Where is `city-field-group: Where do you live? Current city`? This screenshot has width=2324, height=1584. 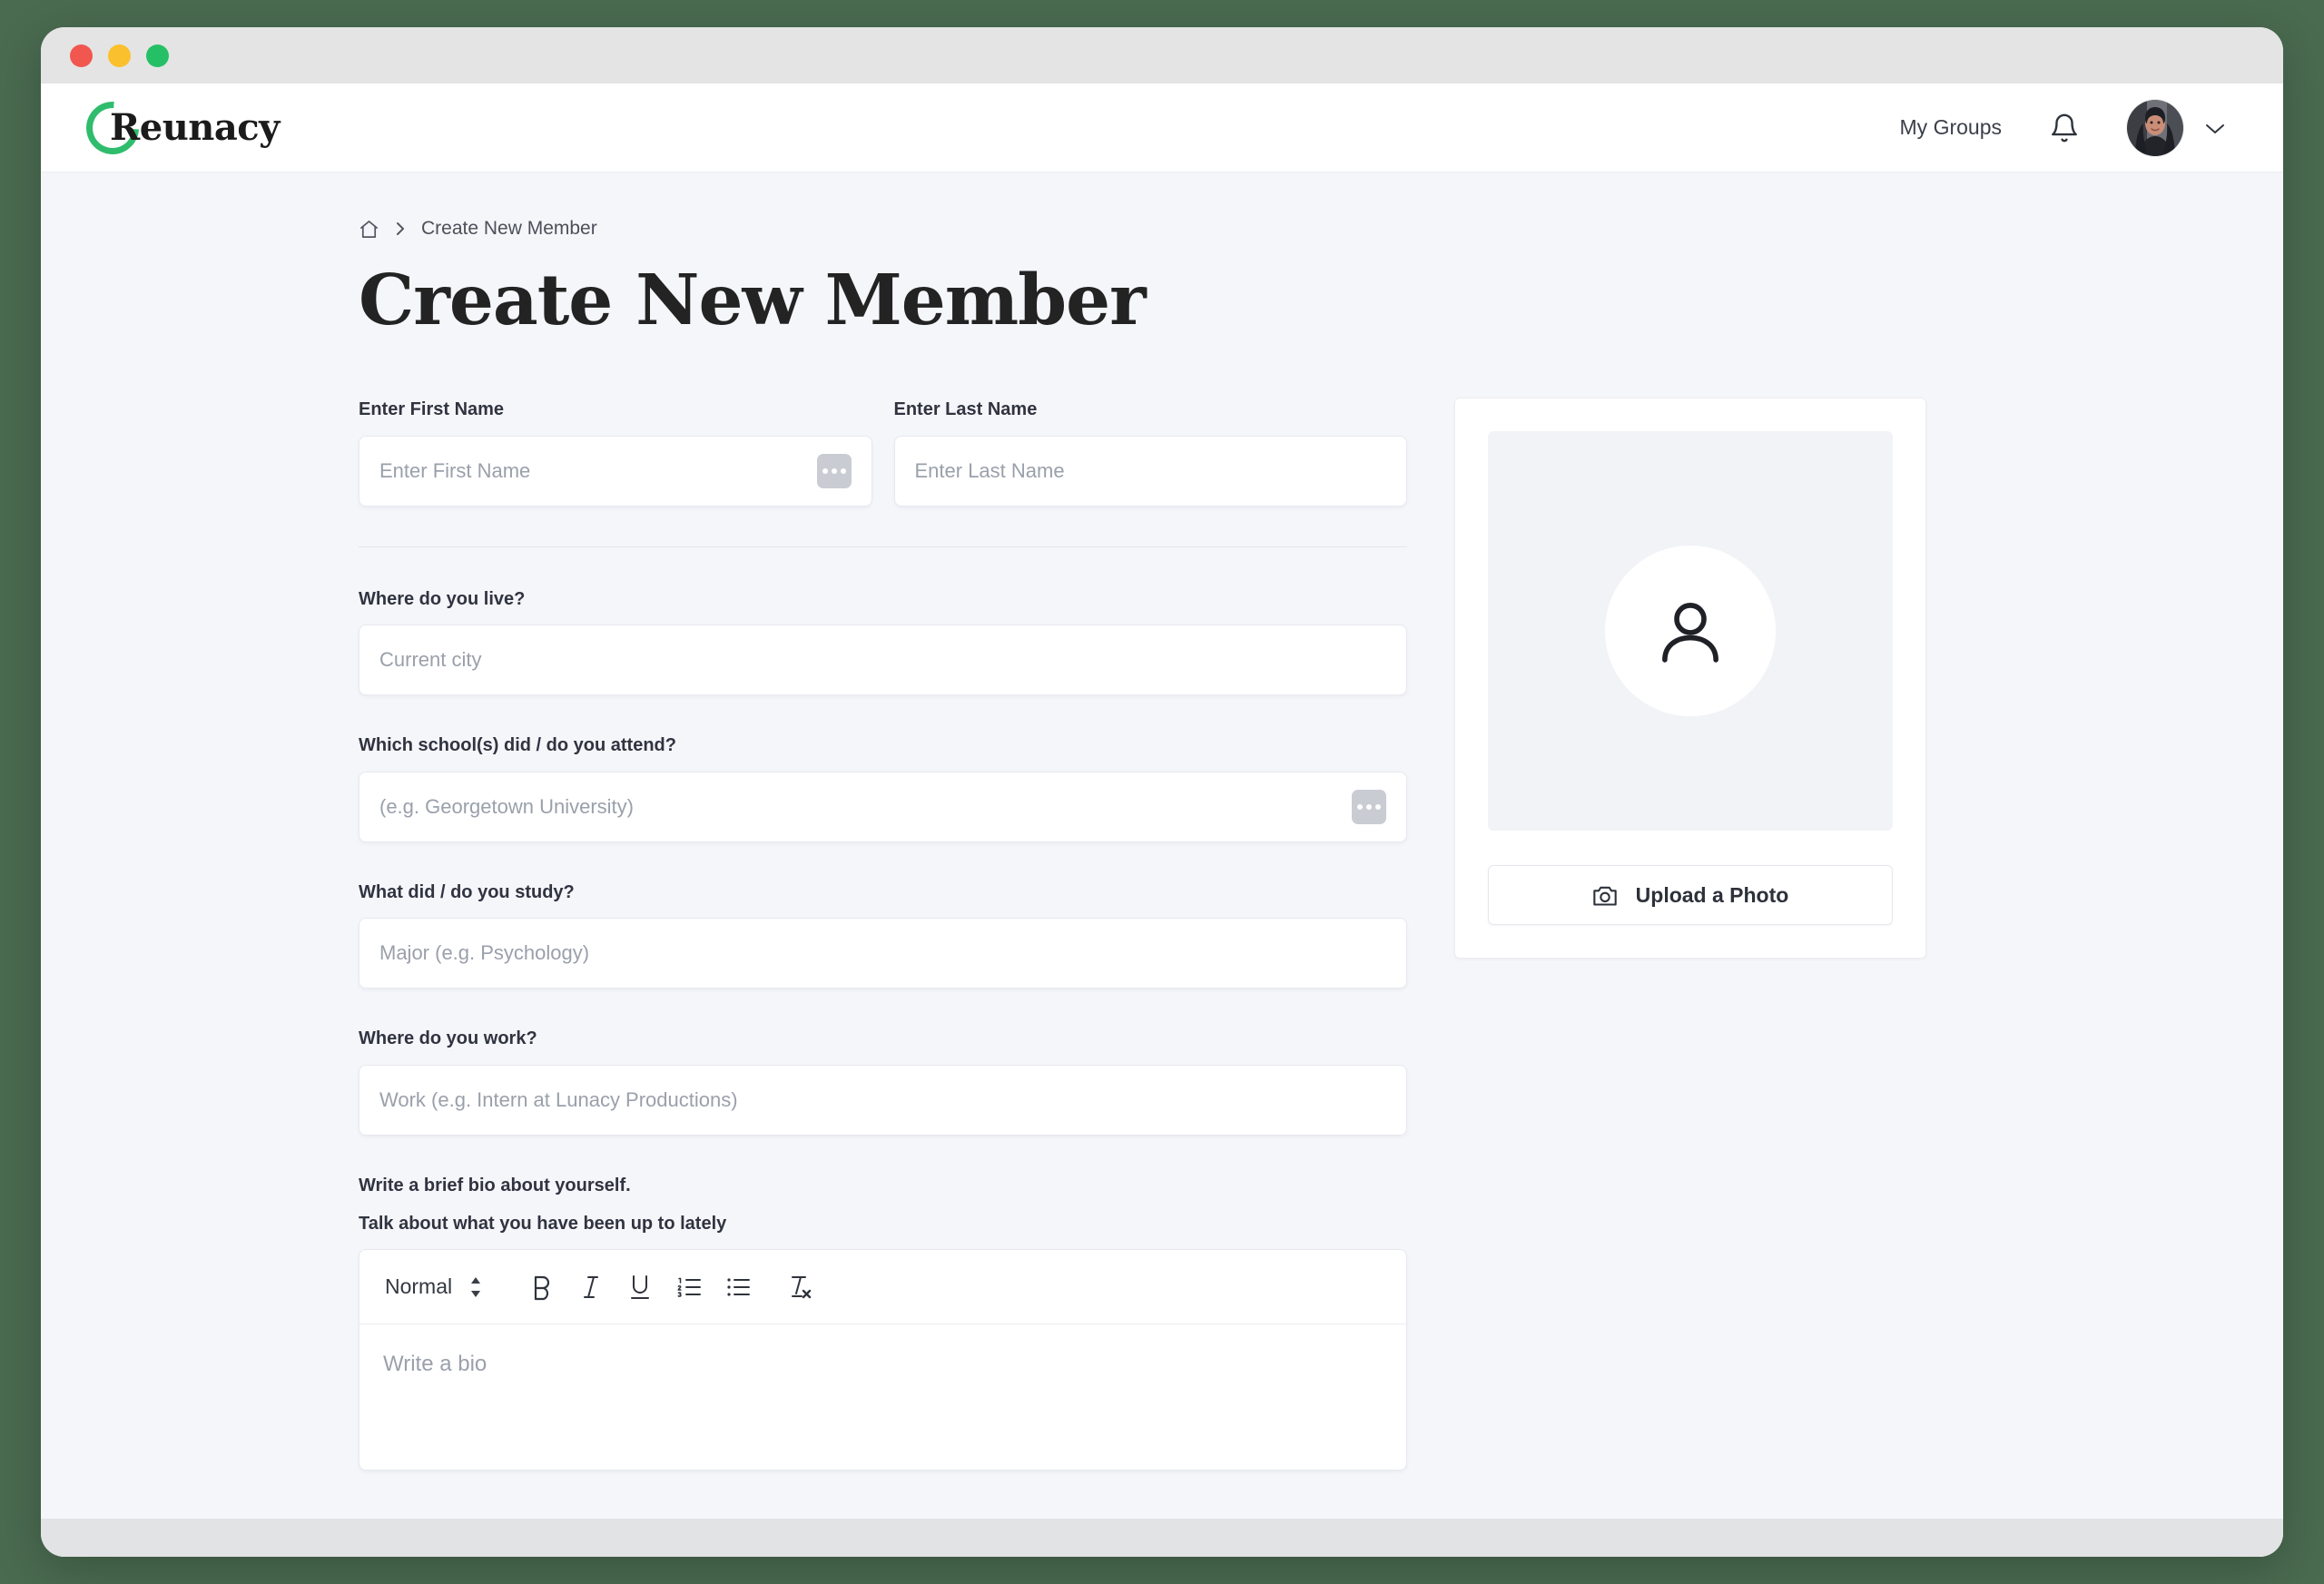
city-field-group: Where do you live? Current city is located at coordinates (883, 641).